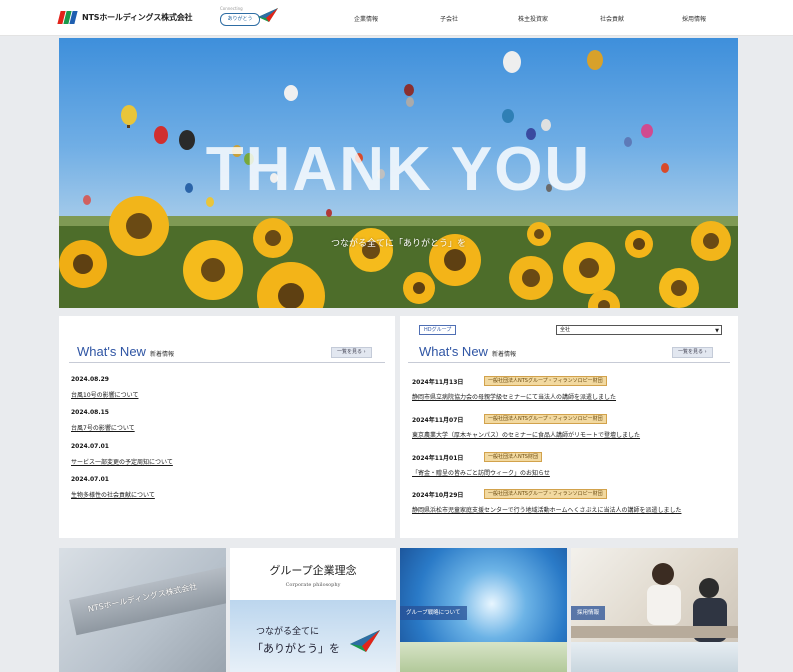  Describe the element at coordinates (449, 18) in the screenshot. I see `nav-item-subsidiaries: 子会社` at that location.